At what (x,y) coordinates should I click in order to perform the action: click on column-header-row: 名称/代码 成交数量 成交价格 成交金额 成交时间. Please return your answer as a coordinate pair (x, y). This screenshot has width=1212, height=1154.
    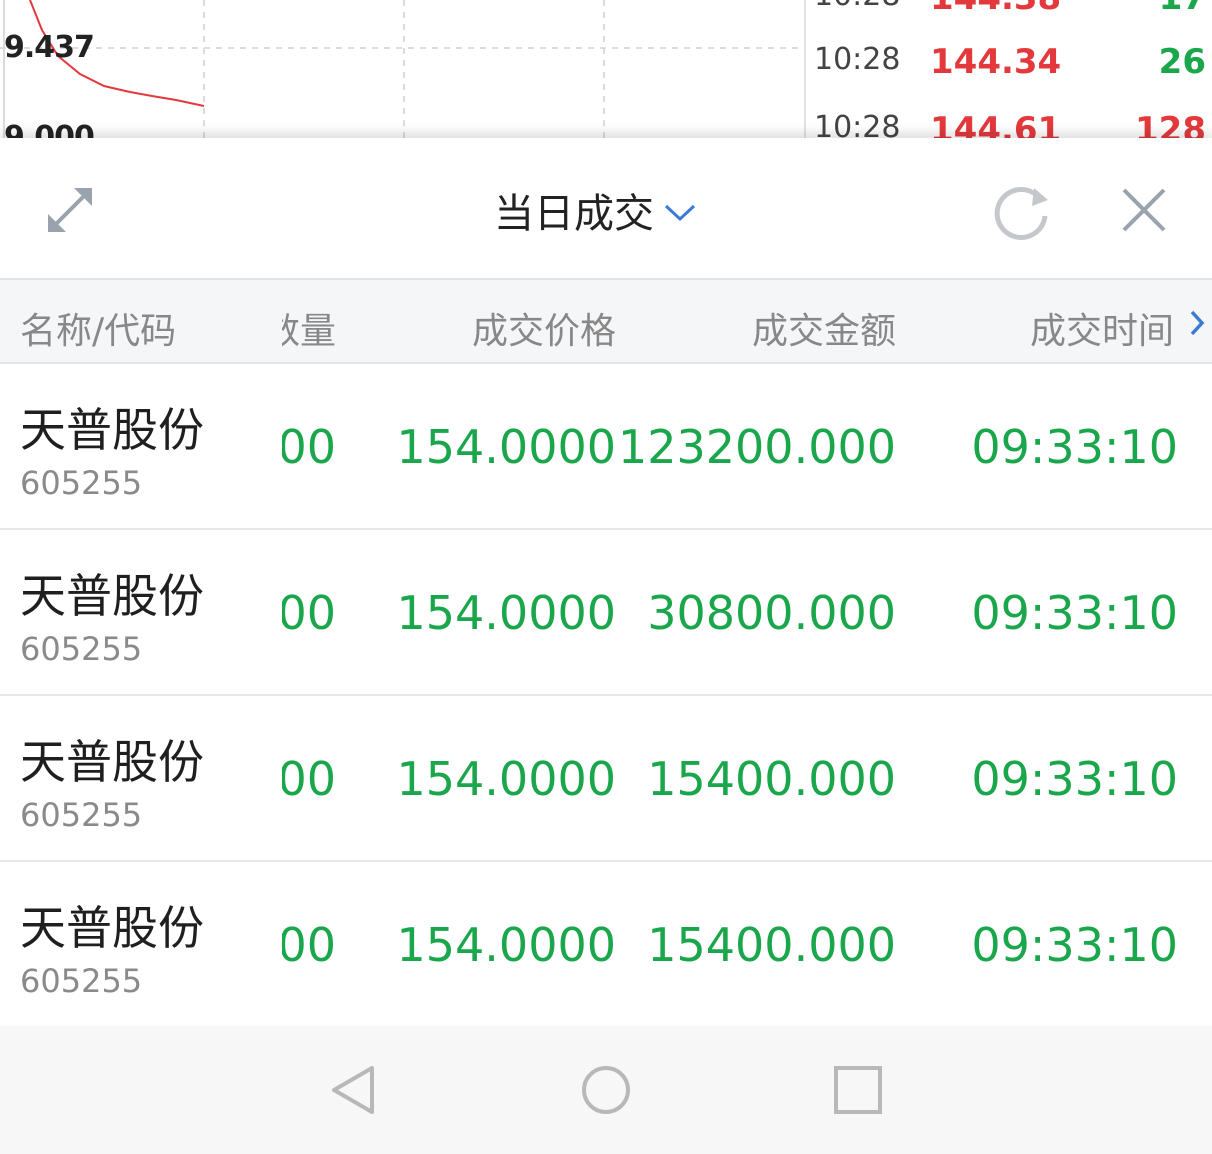
    Looking at the image, I should click on (606, 321).